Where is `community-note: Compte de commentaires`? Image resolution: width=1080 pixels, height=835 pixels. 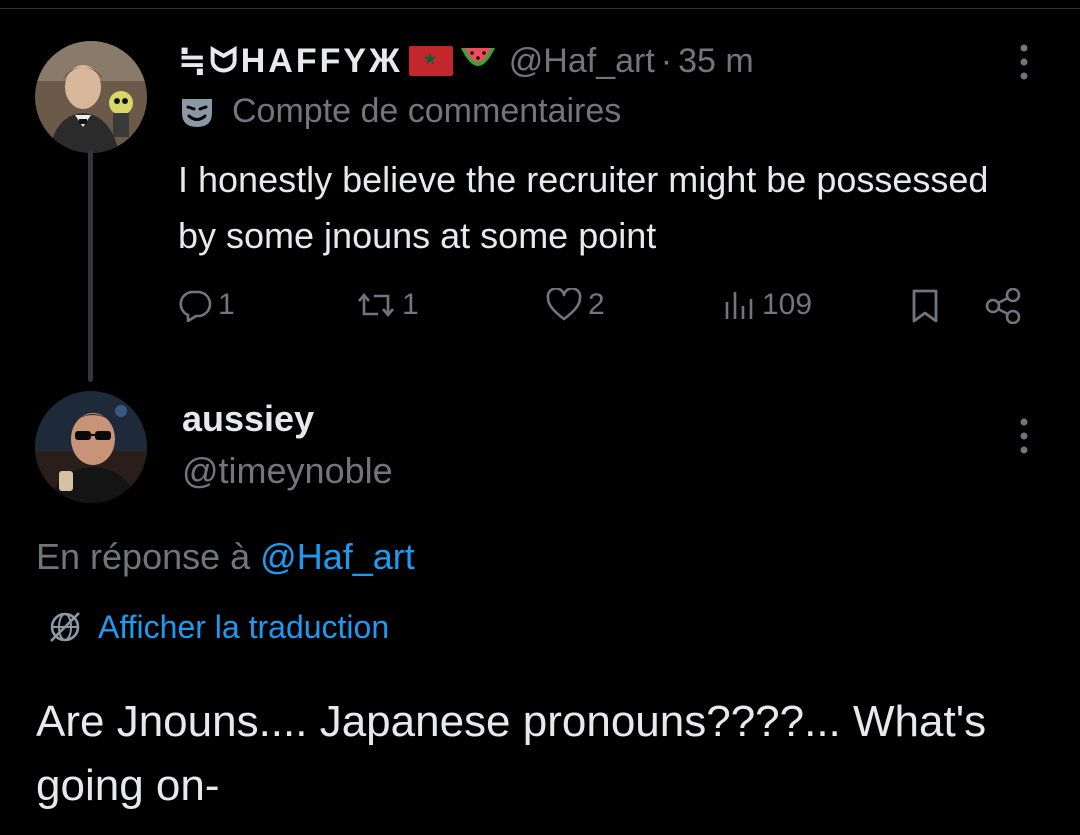
community-note: Compte de commentaires is located at coordinates (399, 111).